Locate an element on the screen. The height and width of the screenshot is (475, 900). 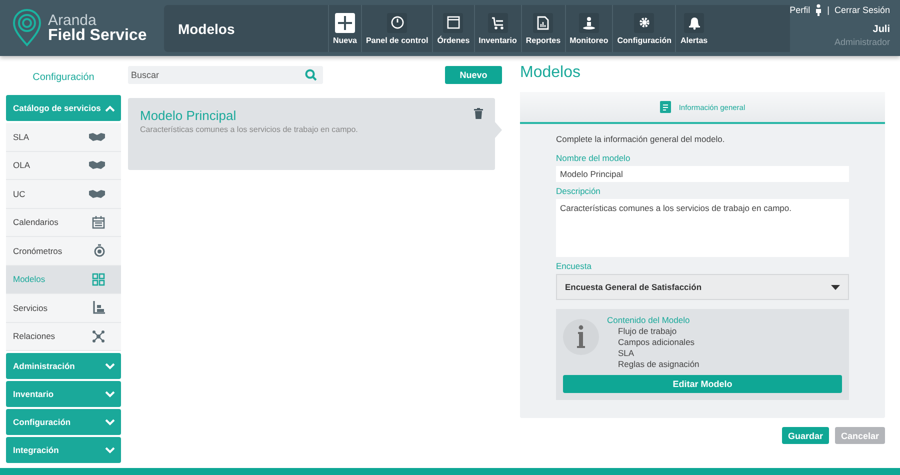
info-title: Contenido del Modelo is located at coordinates (649, 320).